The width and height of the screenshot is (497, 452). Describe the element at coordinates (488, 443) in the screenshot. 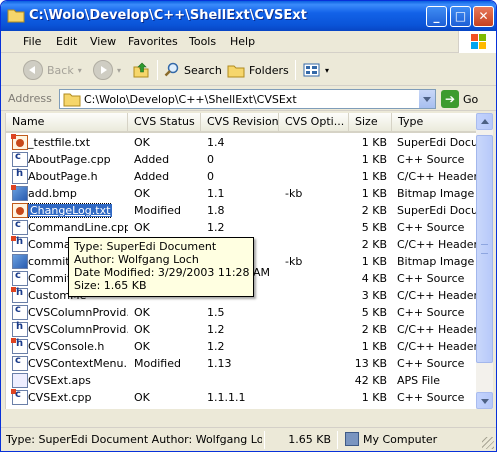

I see `resize-grip` at that location.